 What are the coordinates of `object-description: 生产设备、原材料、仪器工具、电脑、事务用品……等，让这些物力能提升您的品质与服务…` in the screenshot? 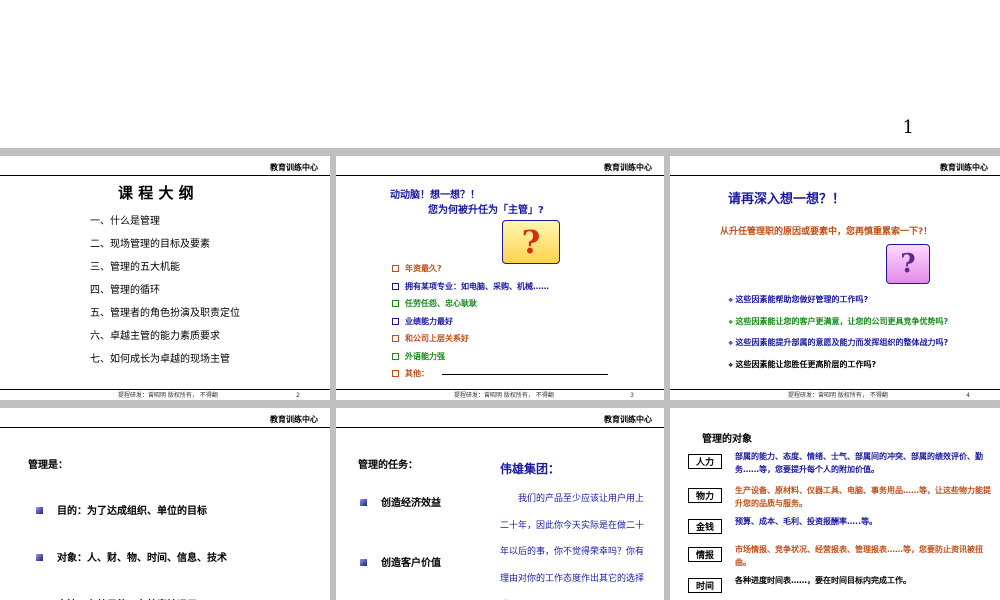 It's located at (863, 497).